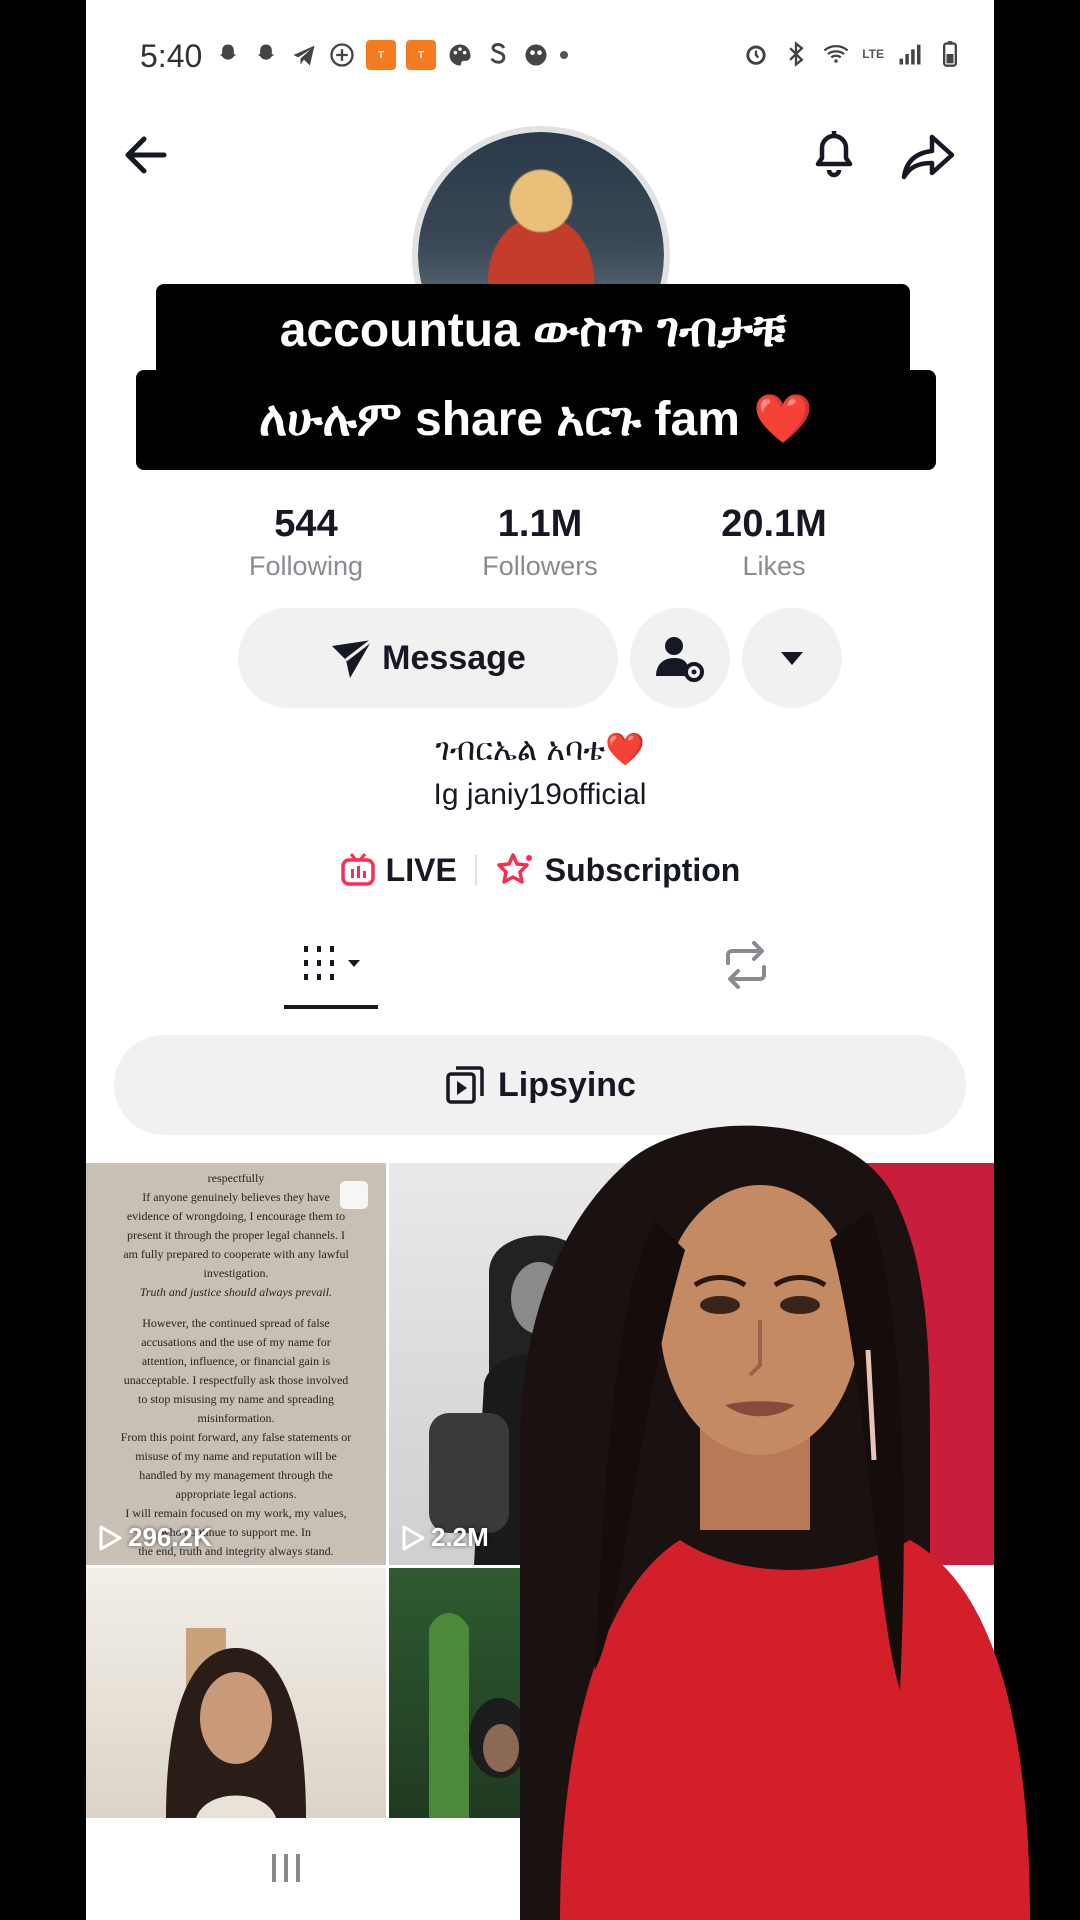 The height and width of the screenshot is (1920, 1080). Describe the element at coordinates (286, 1868) in the screenshot. I see `recent-apps-icon` at that location.